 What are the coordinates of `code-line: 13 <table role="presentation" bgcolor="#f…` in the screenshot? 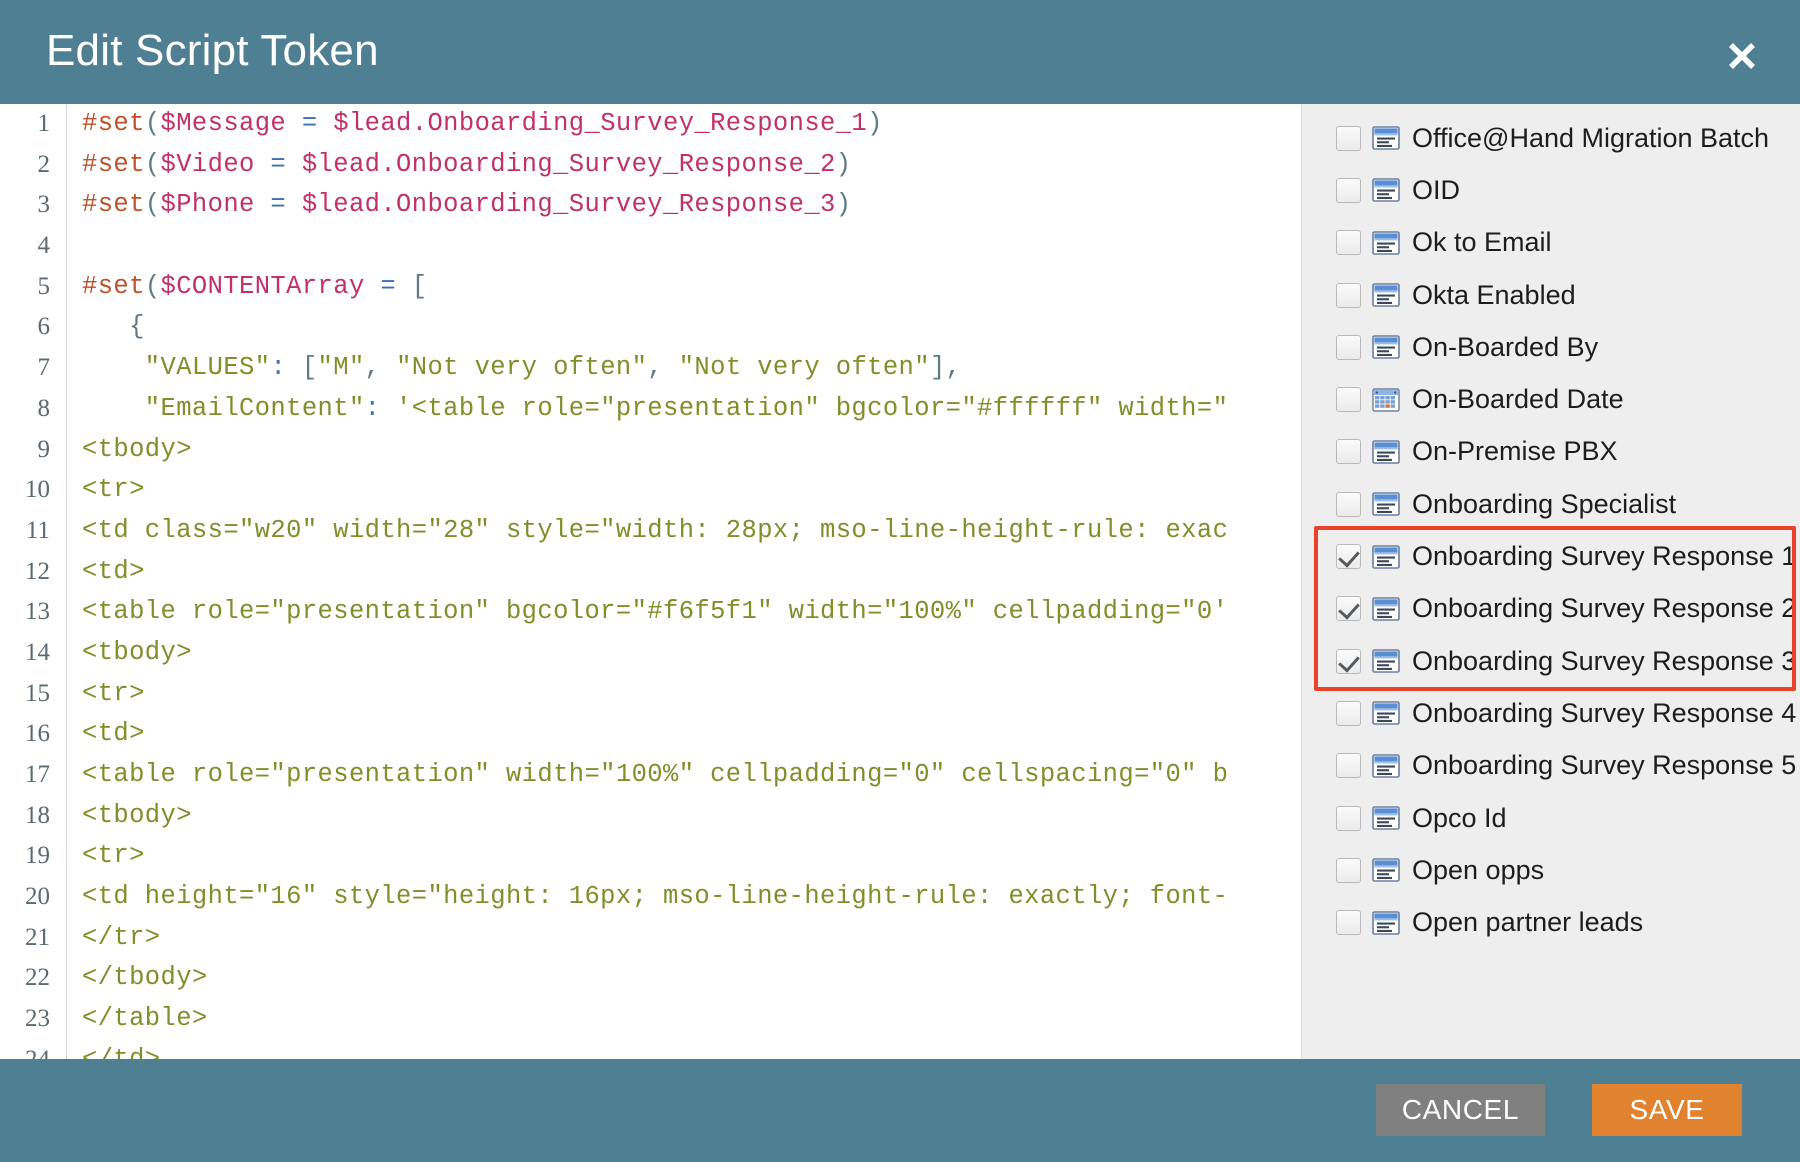 It's located at (650, 612).